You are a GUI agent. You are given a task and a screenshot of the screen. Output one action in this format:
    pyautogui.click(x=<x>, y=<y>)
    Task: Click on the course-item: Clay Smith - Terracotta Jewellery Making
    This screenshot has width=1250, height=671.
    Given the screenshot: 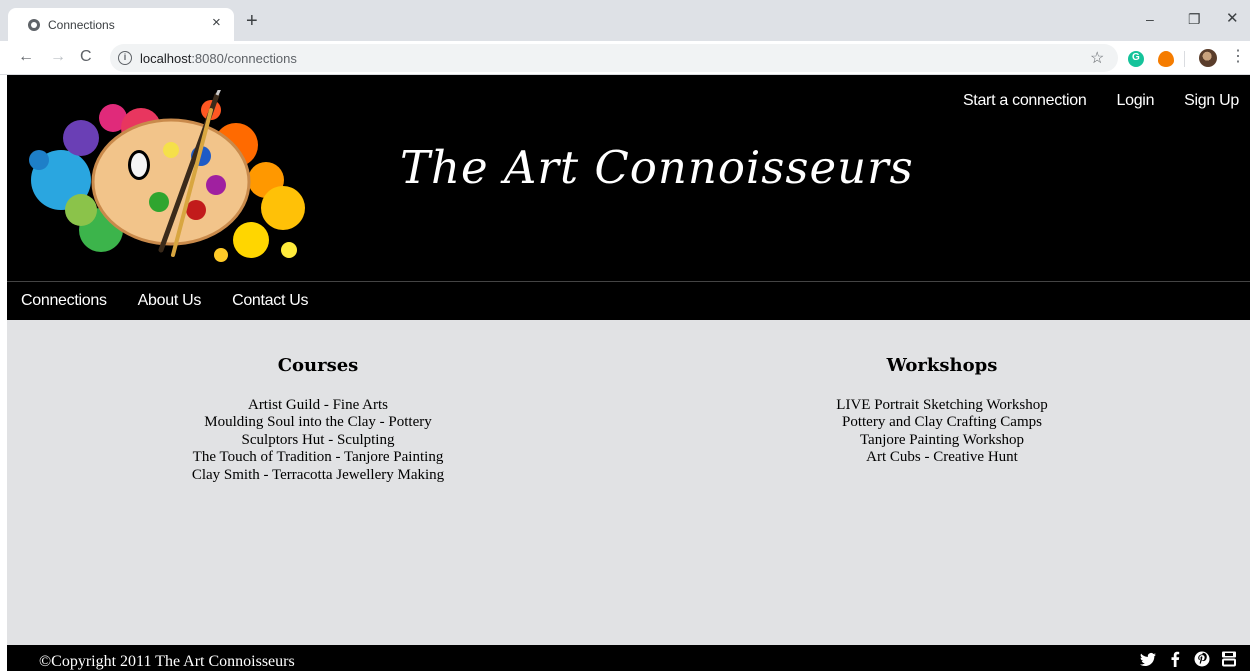 What is the action you would take?
    pyautogui.click(x=318, y=475)
    